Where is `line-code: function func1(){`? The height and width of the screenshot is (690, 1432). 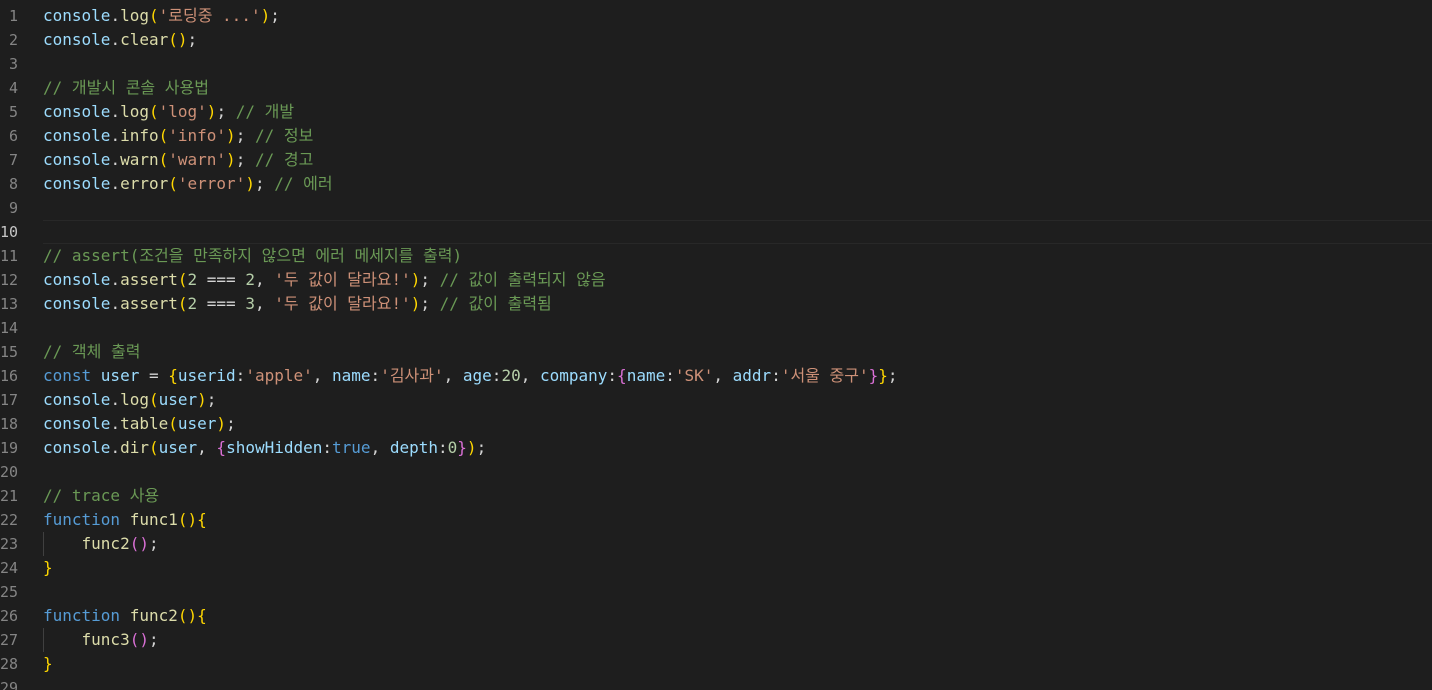
line-code: function func1(){ is located at coordinates (125, 520).